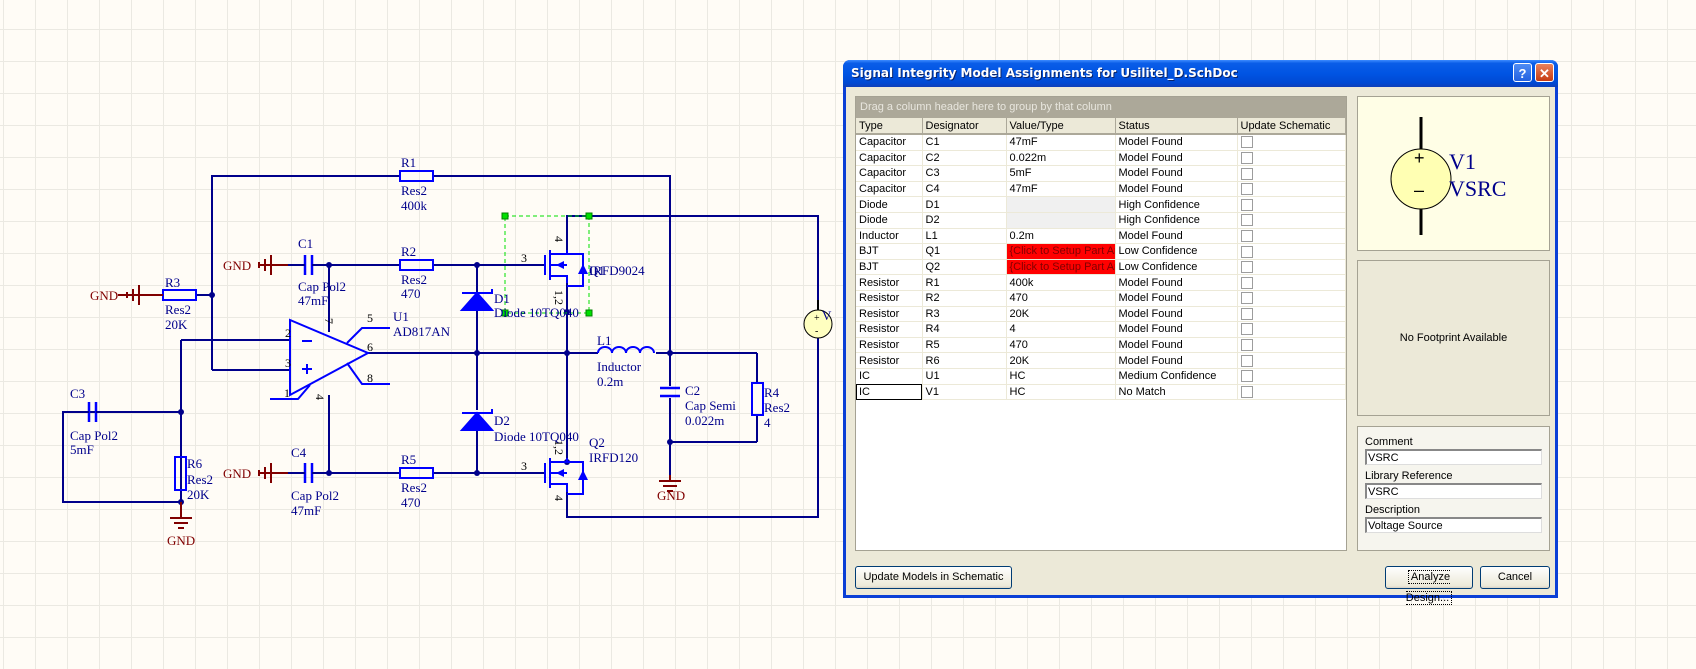 The width and height of the screenshot is (1696, 669). Describe the element at coordinates (964, 126) in the screenshot. I see `column-header: Designator` at that location.